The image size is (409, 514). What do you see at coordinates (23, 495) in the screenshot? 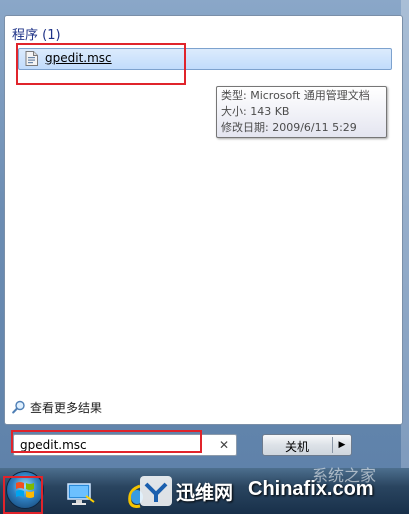
I see `annotation-box-start` at bounding box center [23, 495].